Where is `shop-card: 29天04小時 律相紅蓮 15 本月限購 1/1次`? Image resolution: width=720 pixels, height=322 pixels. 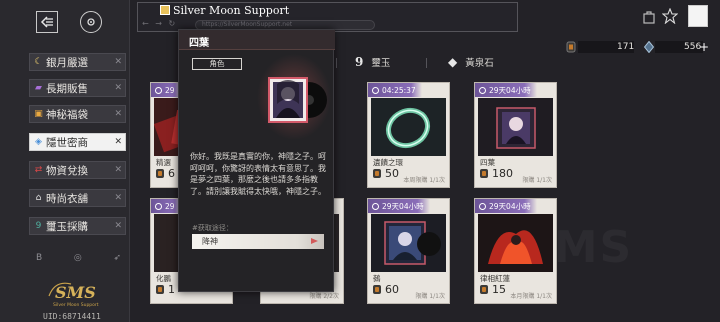
shop-card: 29天04小時 律相紅蓮 15 本月限購 1/1次 is located at coordinates (515, 251).